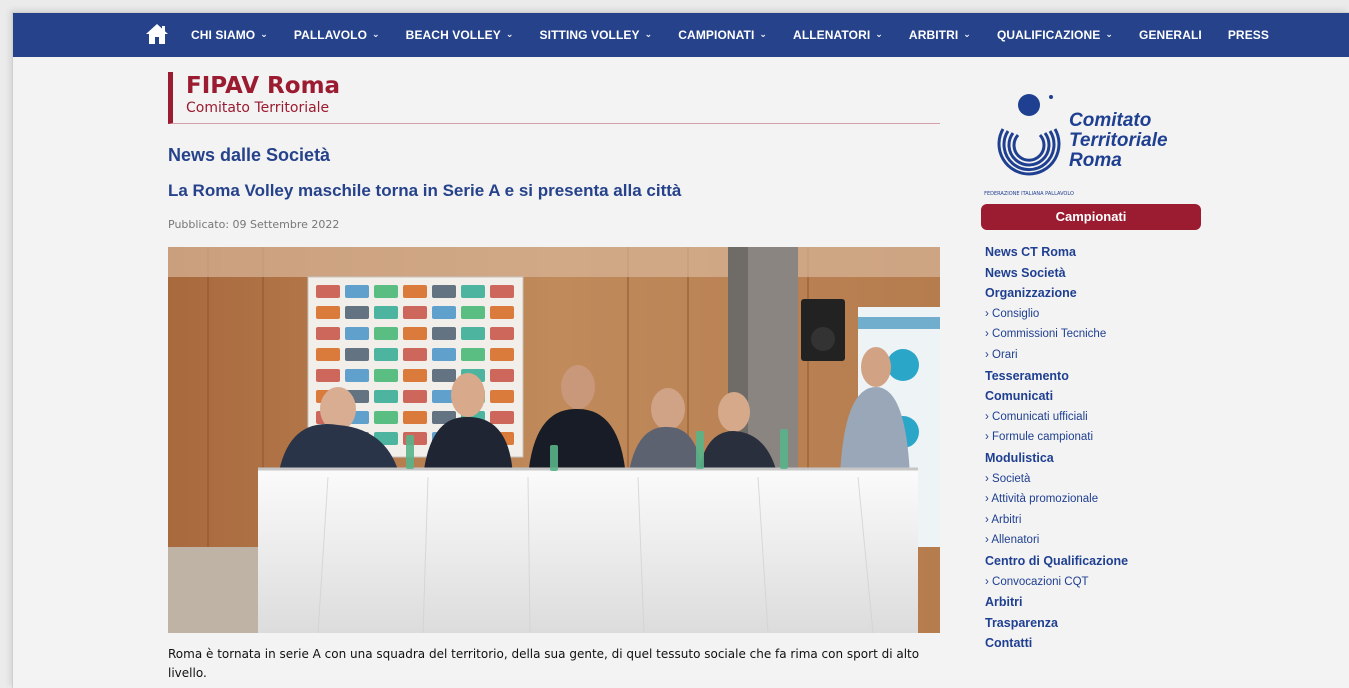  I want to click on section-title: News dalle Società, so click(249, 155).